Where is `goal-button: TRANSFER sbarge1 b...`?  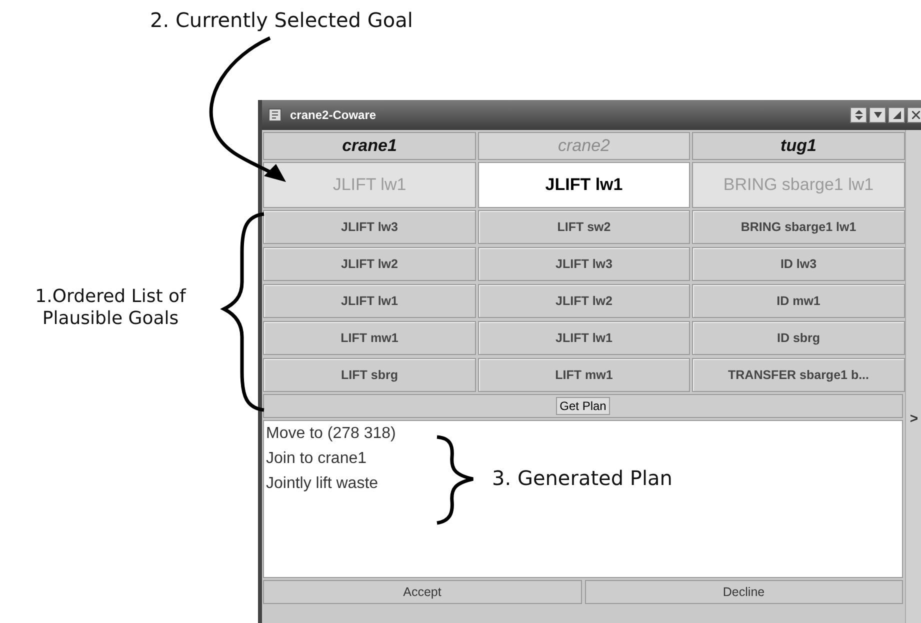 goal-button: TRANSFER sbarge1 b... is located at coordinates (798, 375).